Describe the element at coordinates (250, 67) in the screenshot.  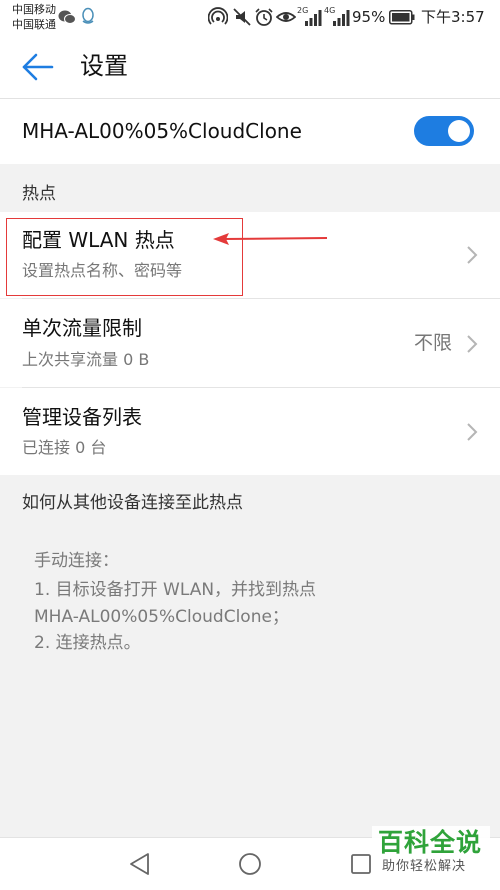
I see `app-header: 设置` at that location.